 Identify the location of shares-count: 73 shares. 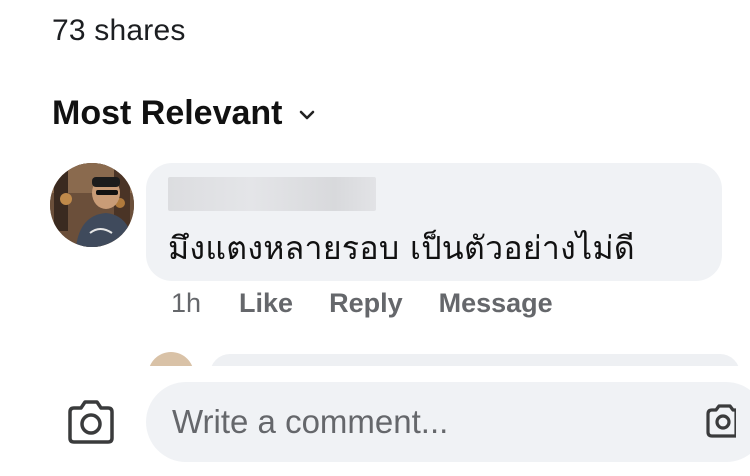
(119, 31).